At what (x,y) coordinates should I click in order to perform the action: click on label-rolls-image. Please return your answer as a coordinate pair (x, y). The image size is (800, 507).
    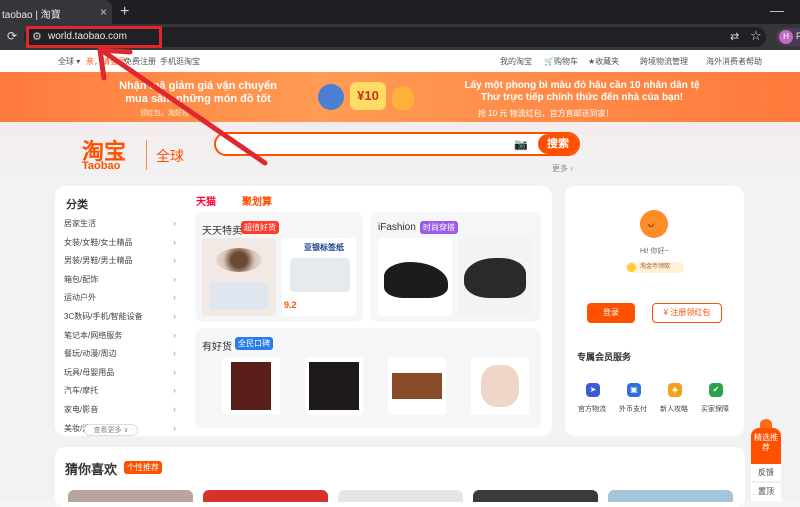
    Looking at the image, I should click on (320, 275).